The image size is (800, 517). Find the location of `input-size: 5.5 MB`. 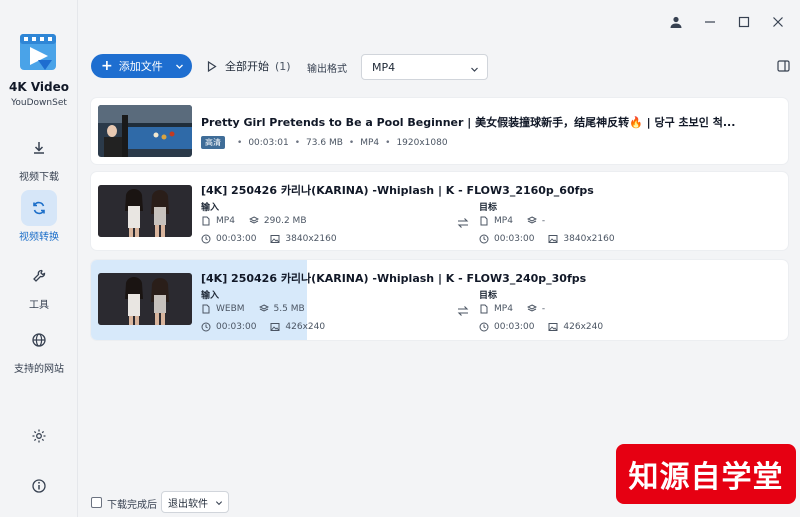

input-size: 5.5 MB is located at coordinates (289, 309).